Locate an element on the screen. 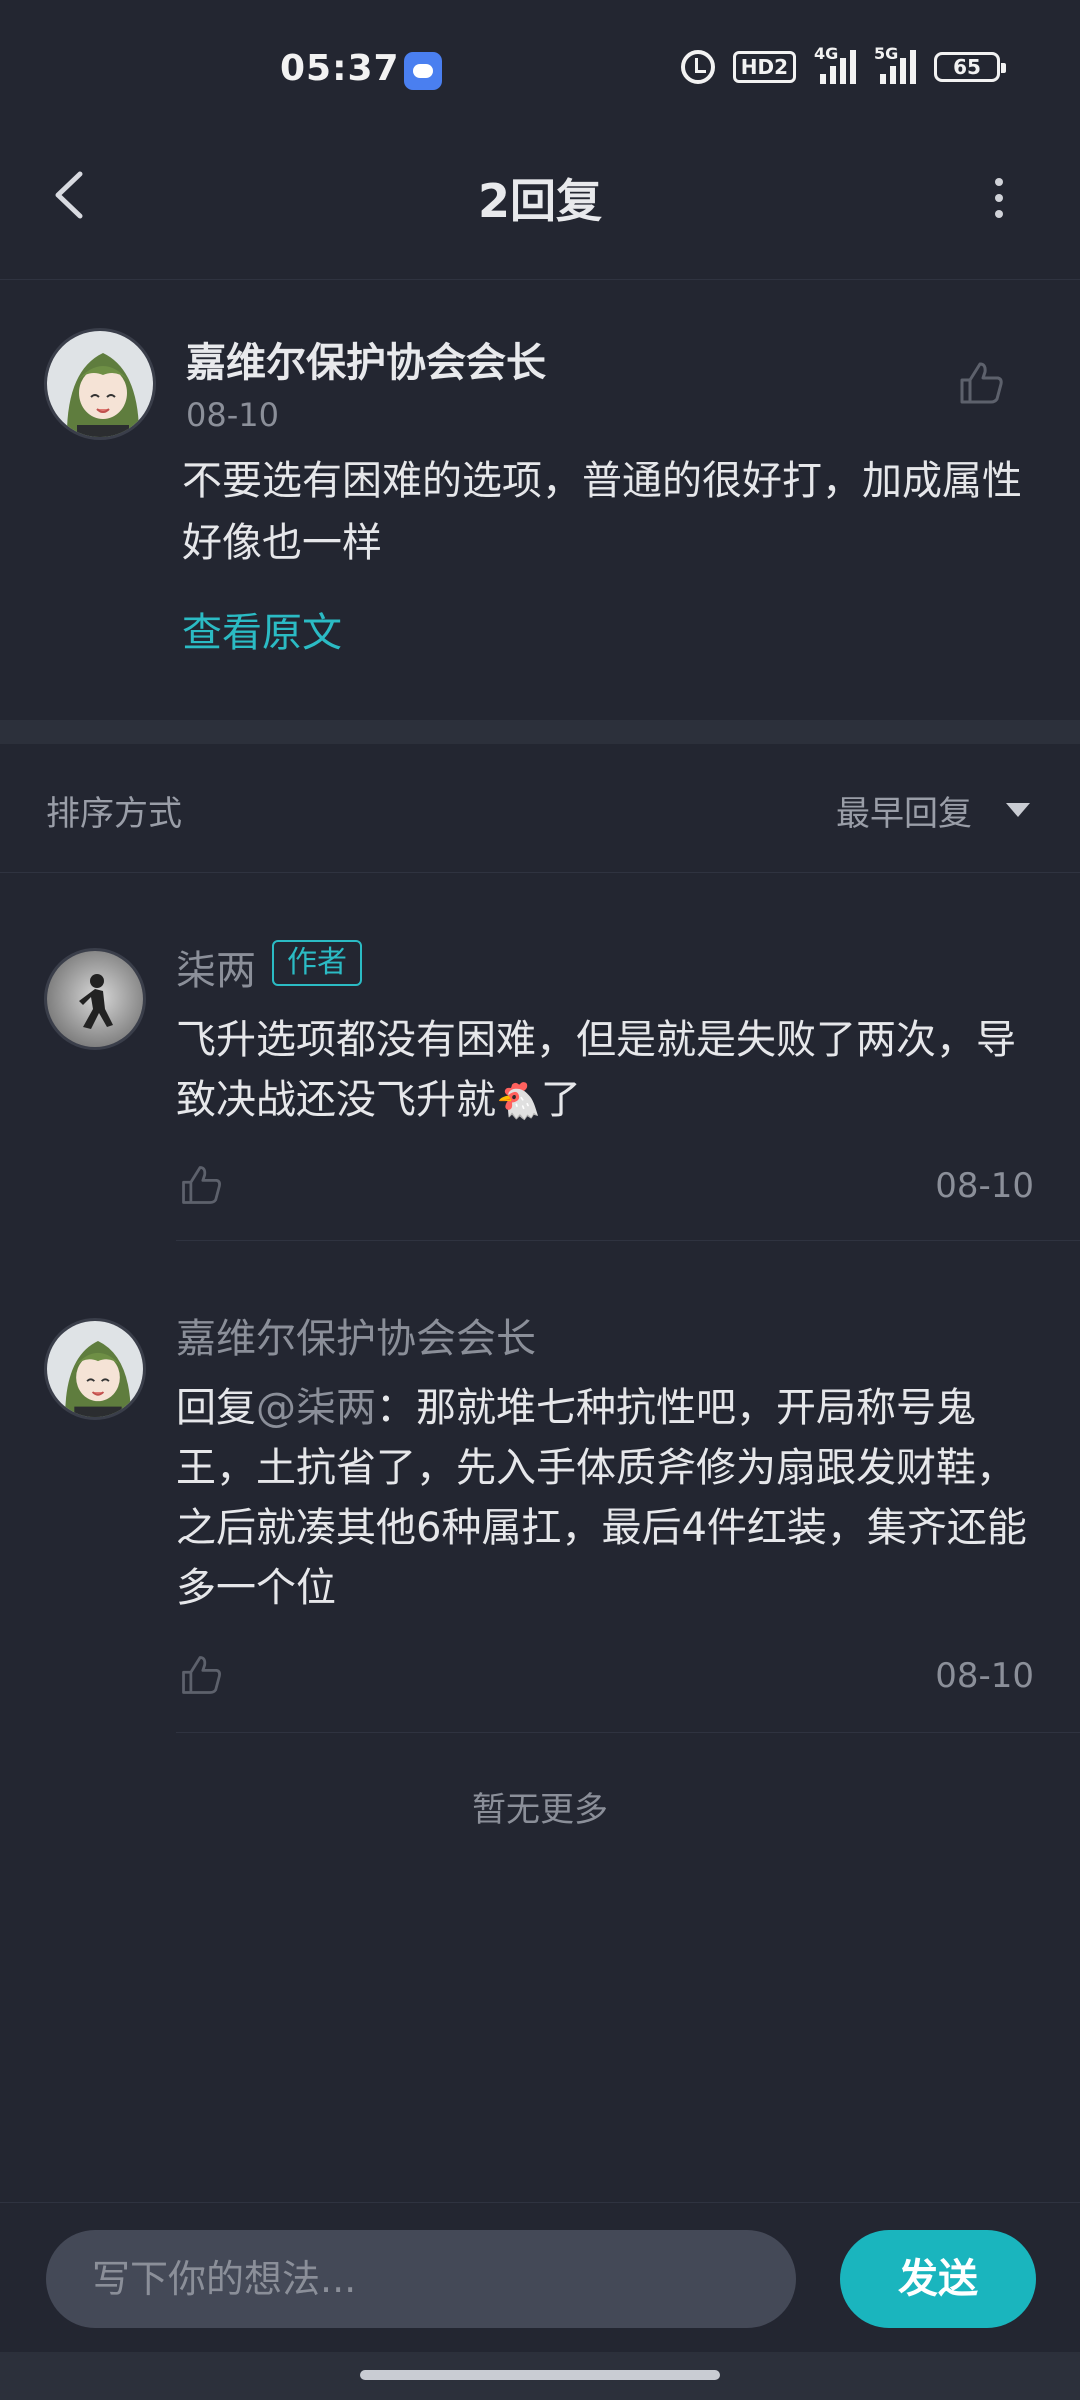 The width and height of the screenshot is (1080, 2400). reply-prefix: 回复 is located at coordinates (216, 1408).